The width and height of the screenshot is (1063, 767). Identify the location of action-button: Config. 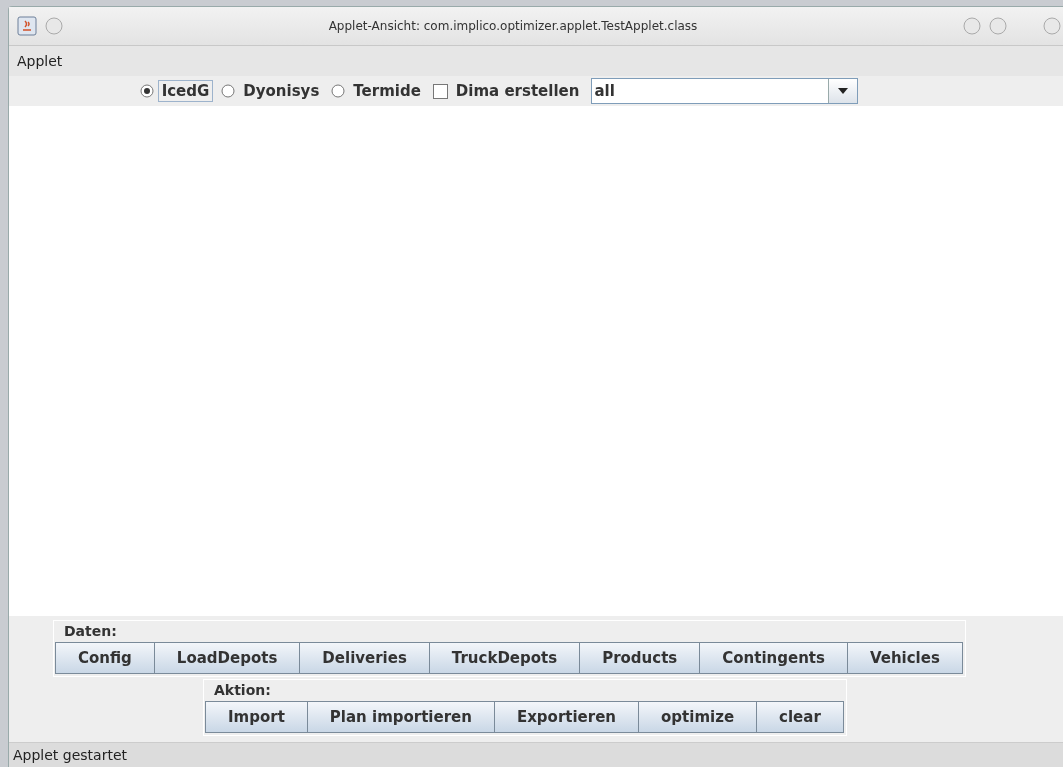
(105, 658).